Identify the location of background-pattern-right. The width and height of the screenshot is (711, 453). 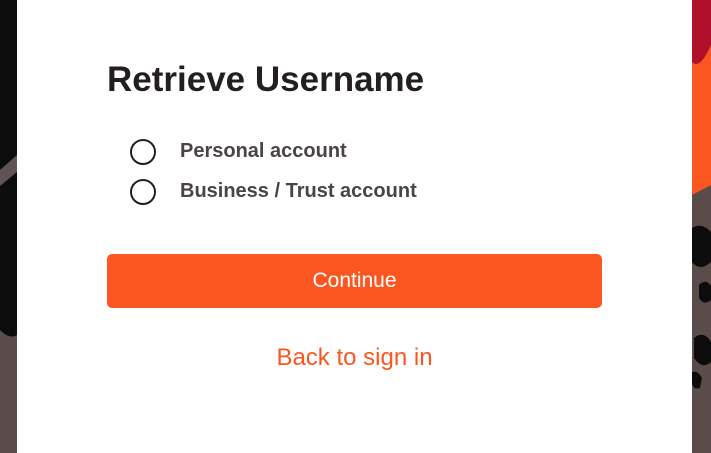
(701, 226).